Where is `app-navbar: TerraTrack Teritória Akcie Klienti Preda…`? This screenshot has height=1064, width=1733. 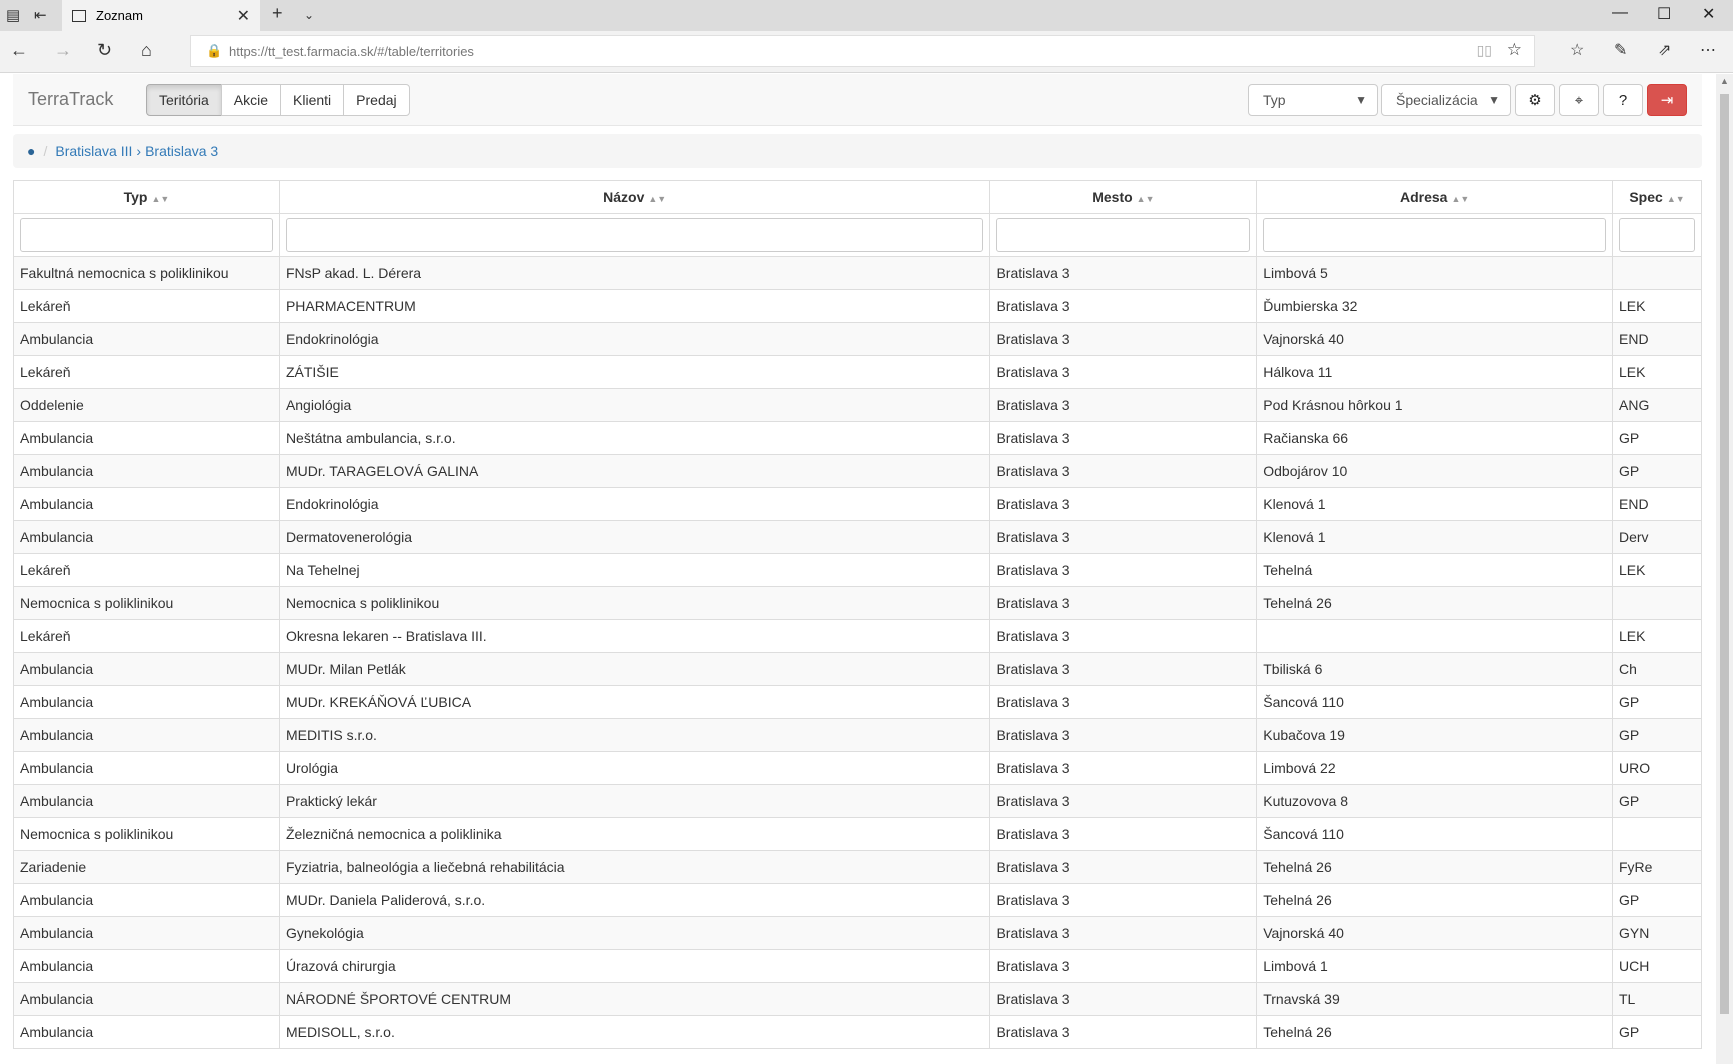
app-navbar: TerraTrack Teritória Akcie Klienti Preda… is located at coordinates (857, 100).